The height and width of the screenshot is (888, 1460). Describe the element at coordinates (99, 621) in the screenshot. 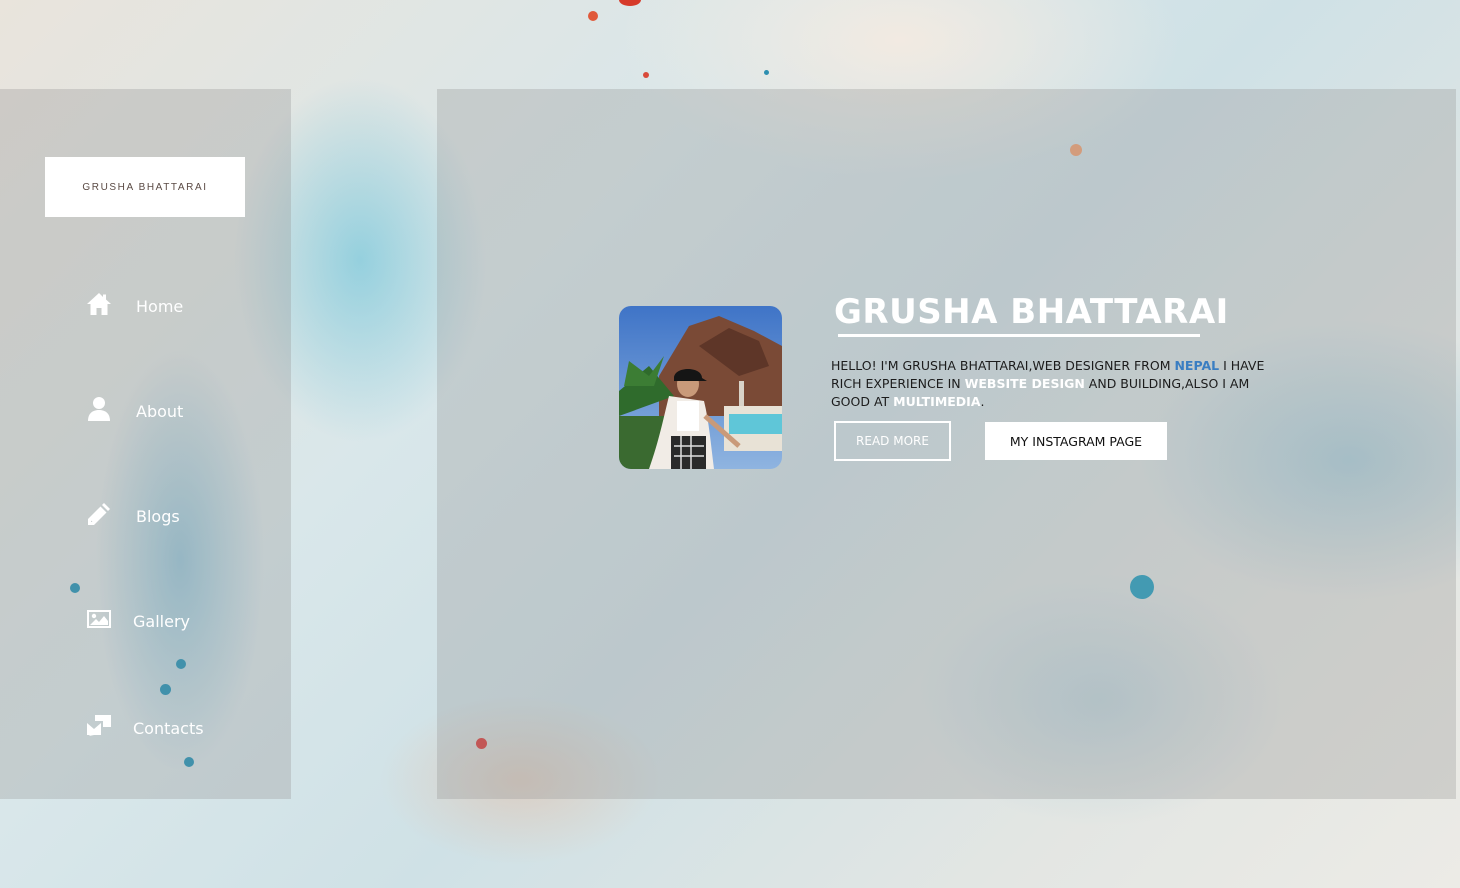

I see `image-icon` at that location.